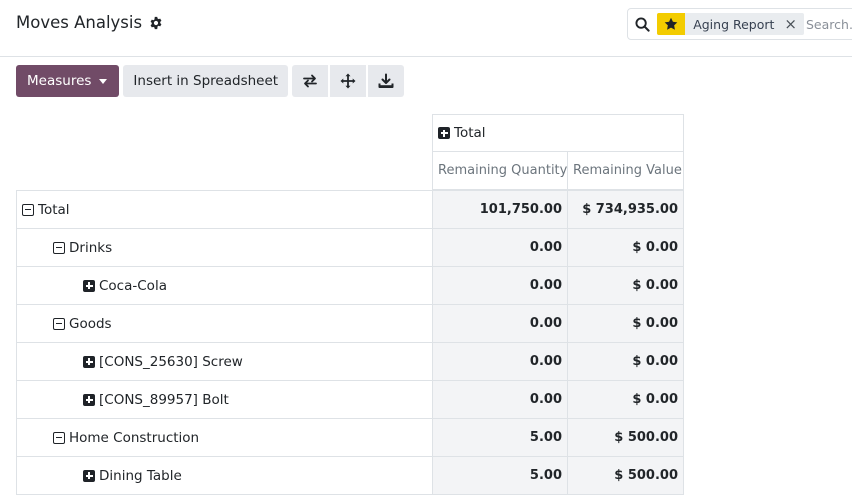  Describe the element at coordinates (224, 247) in the screenshot. I see `row-header: Drinks` at that location.